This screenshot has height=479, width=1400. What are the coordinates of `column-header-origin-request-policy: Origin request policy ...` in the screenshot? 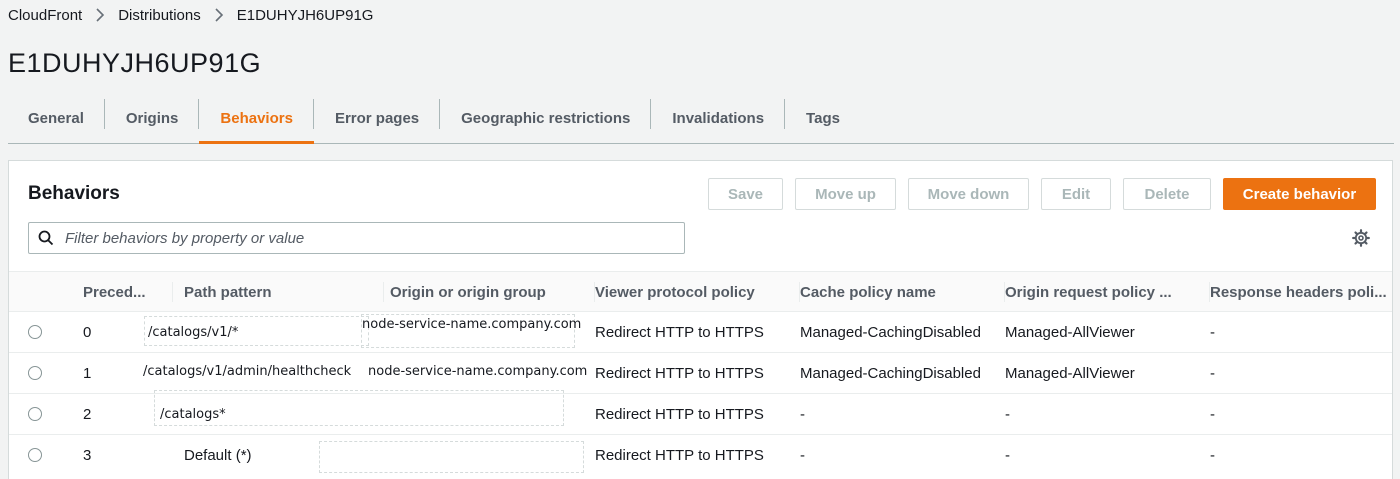 It's located at (1097, 292).